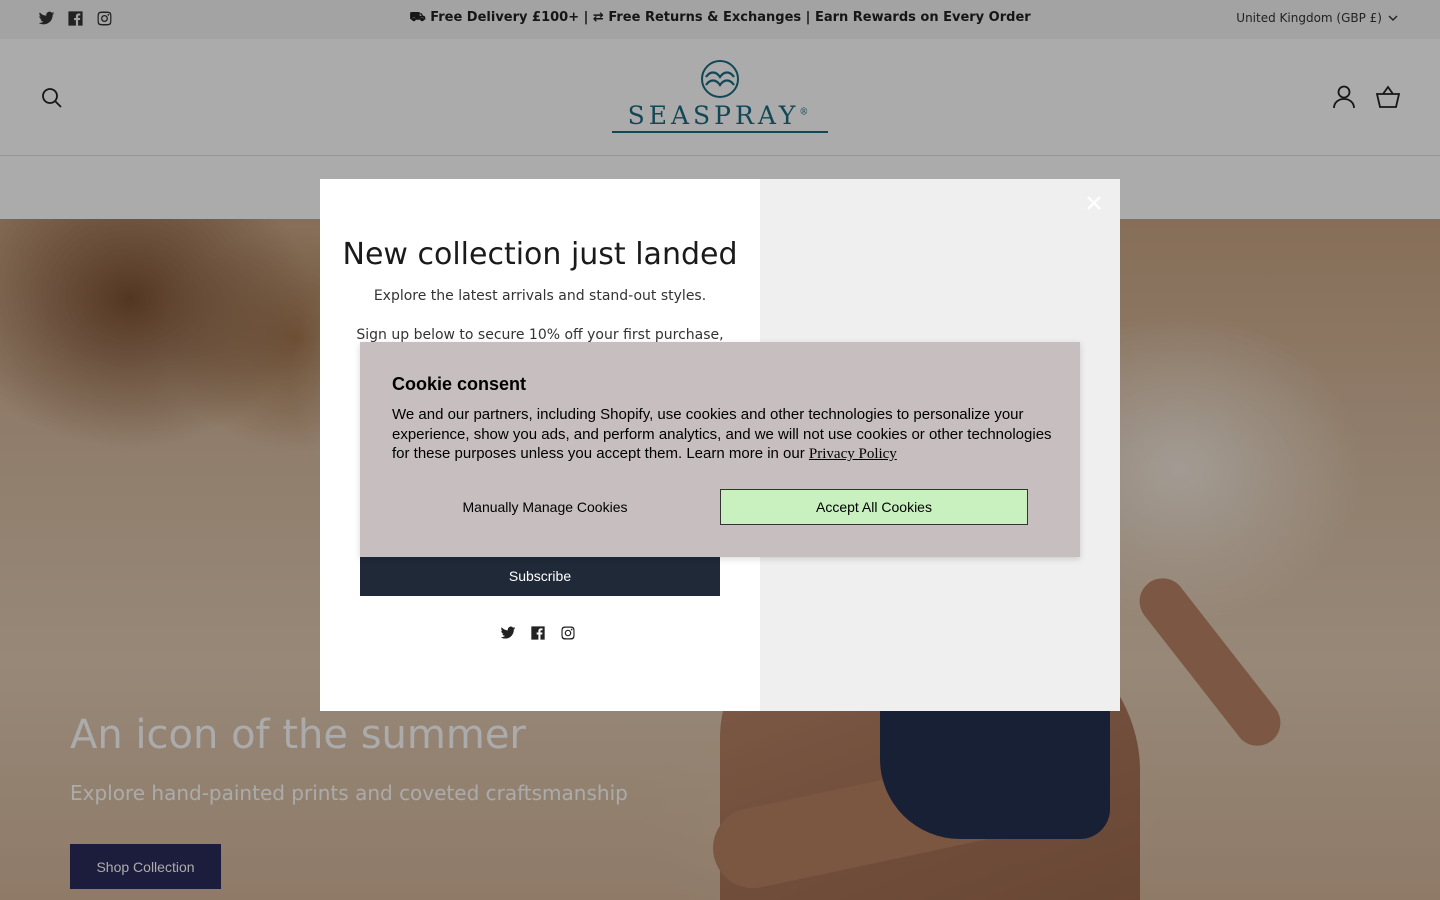  Describe the element at coordinates (1094, 203) in the screenshot. I see `close-icon` at that location.